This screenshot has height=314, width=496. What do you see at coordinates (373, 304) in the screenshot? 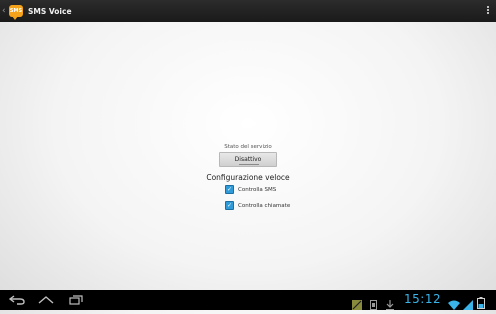
I see `notification-sim-icon` at bounding box center [373, 304].